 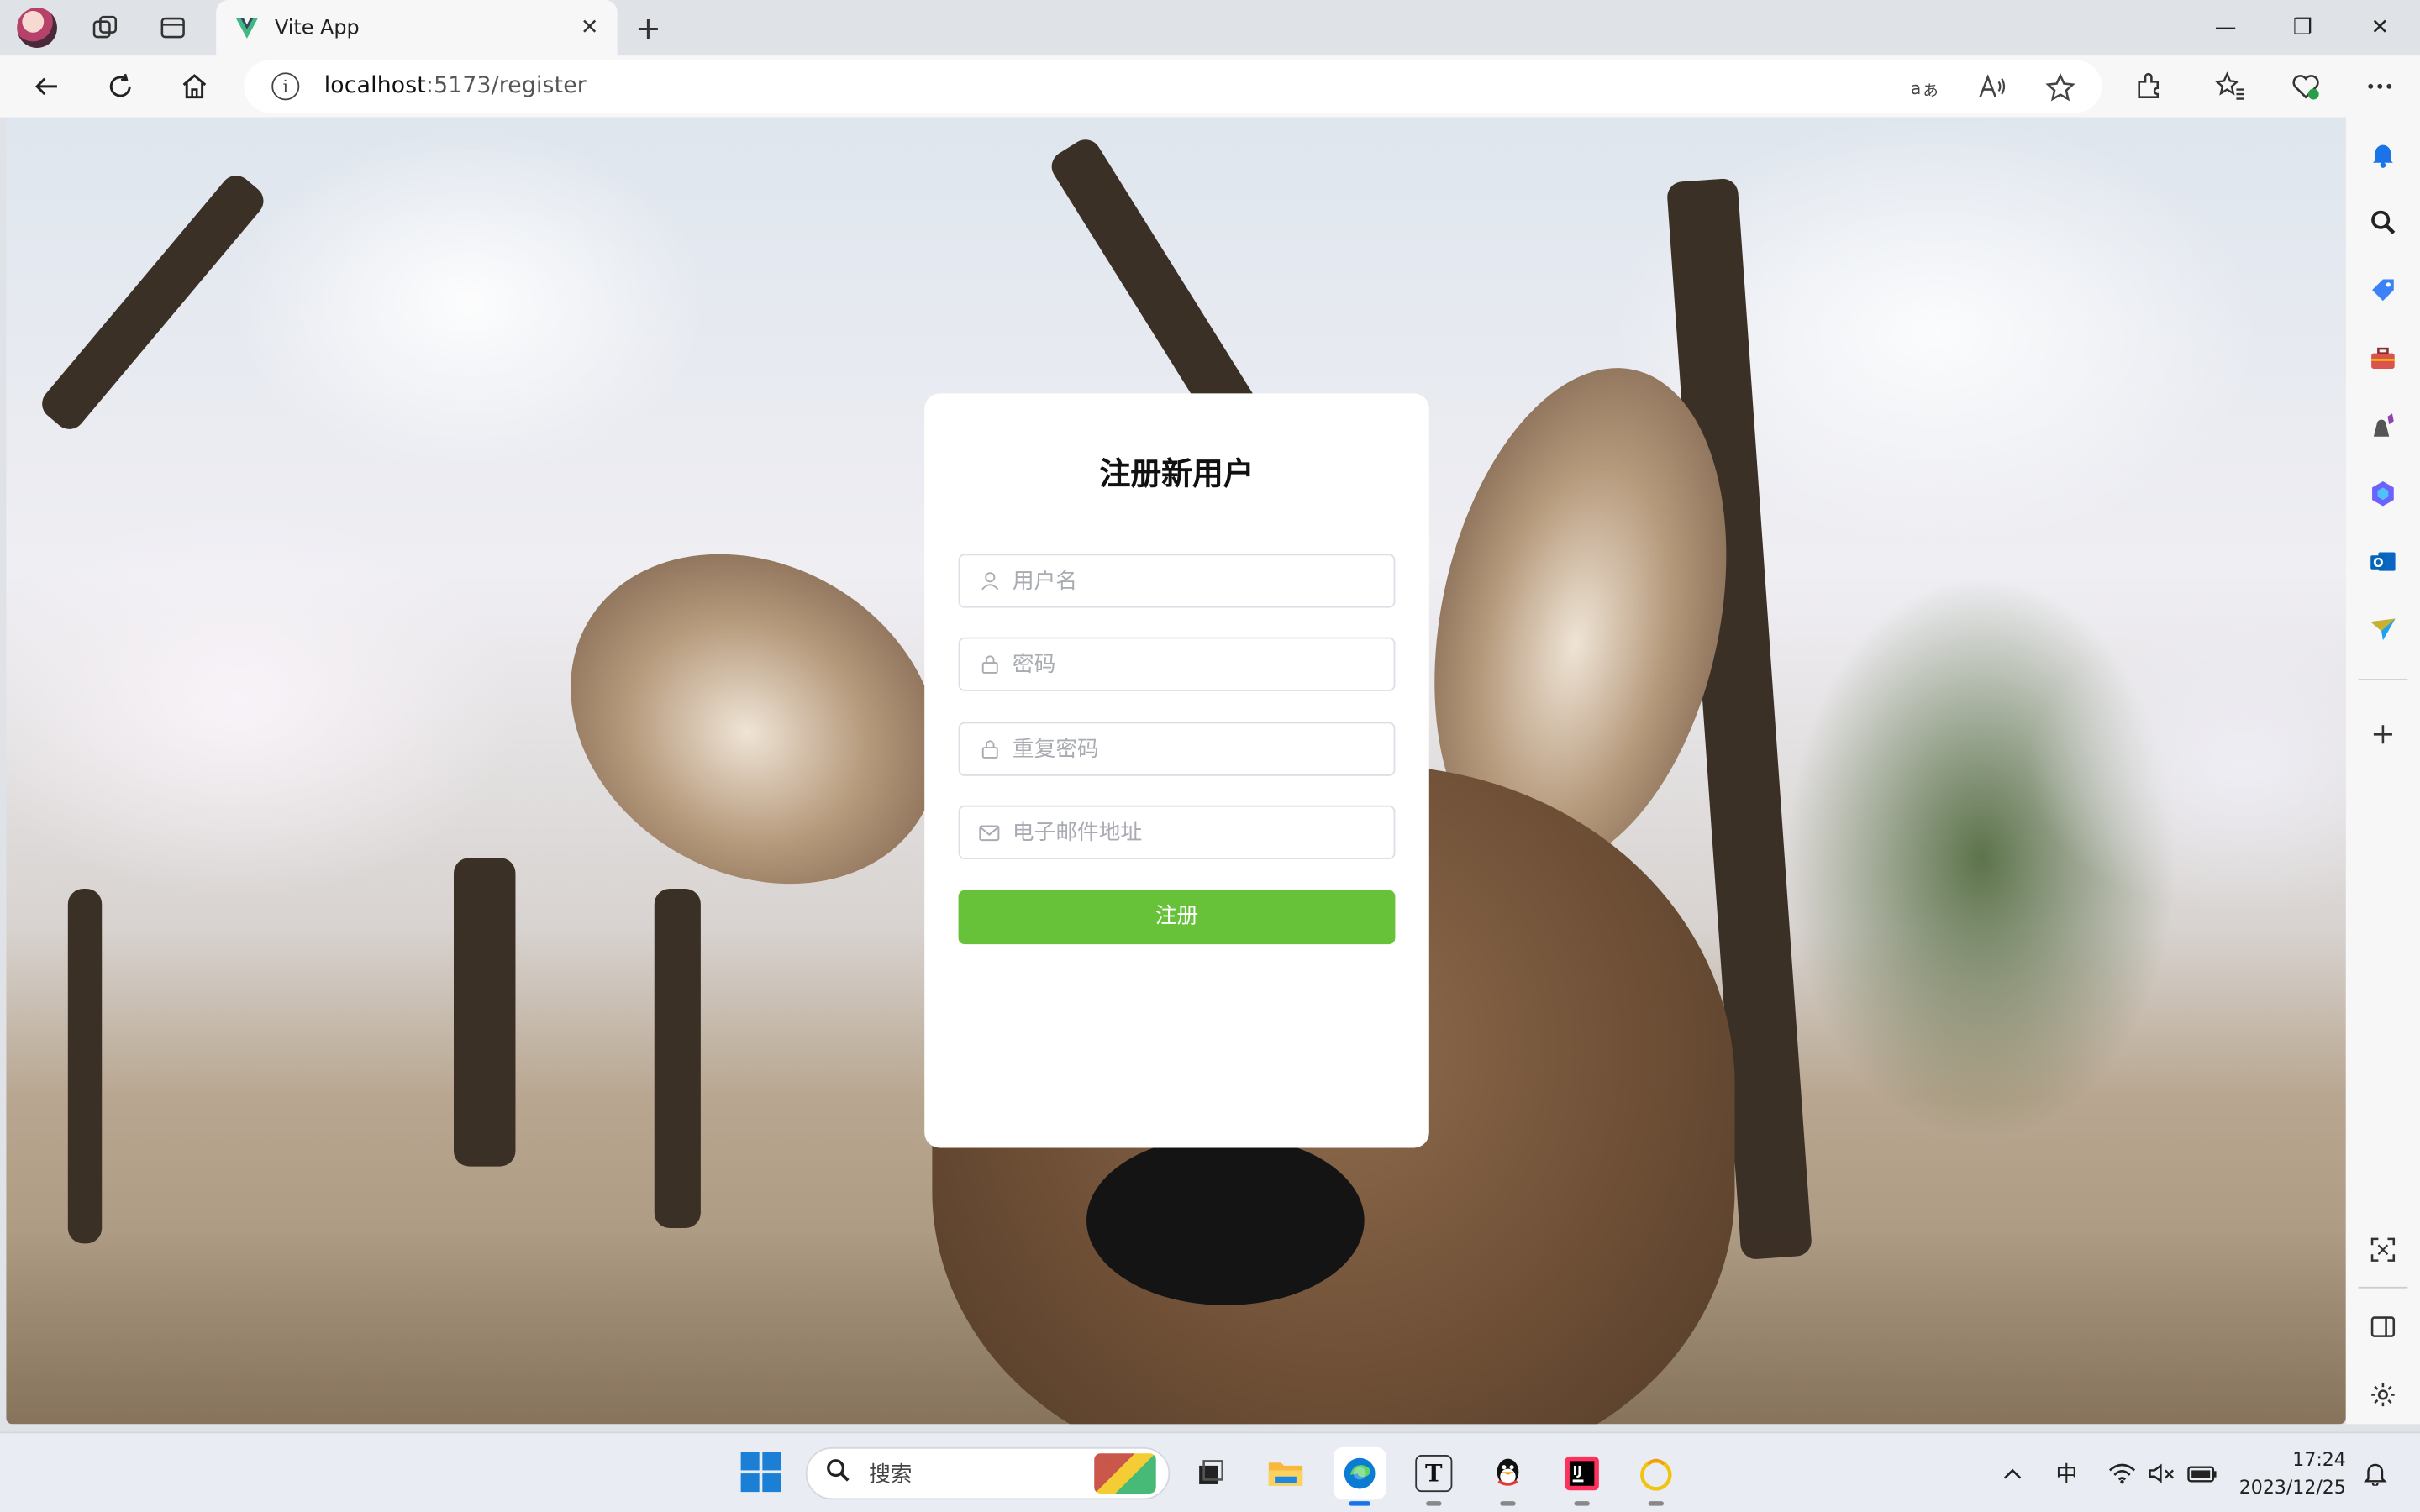 I want to click on register-button: 注册, so click(x=1177, y=917).